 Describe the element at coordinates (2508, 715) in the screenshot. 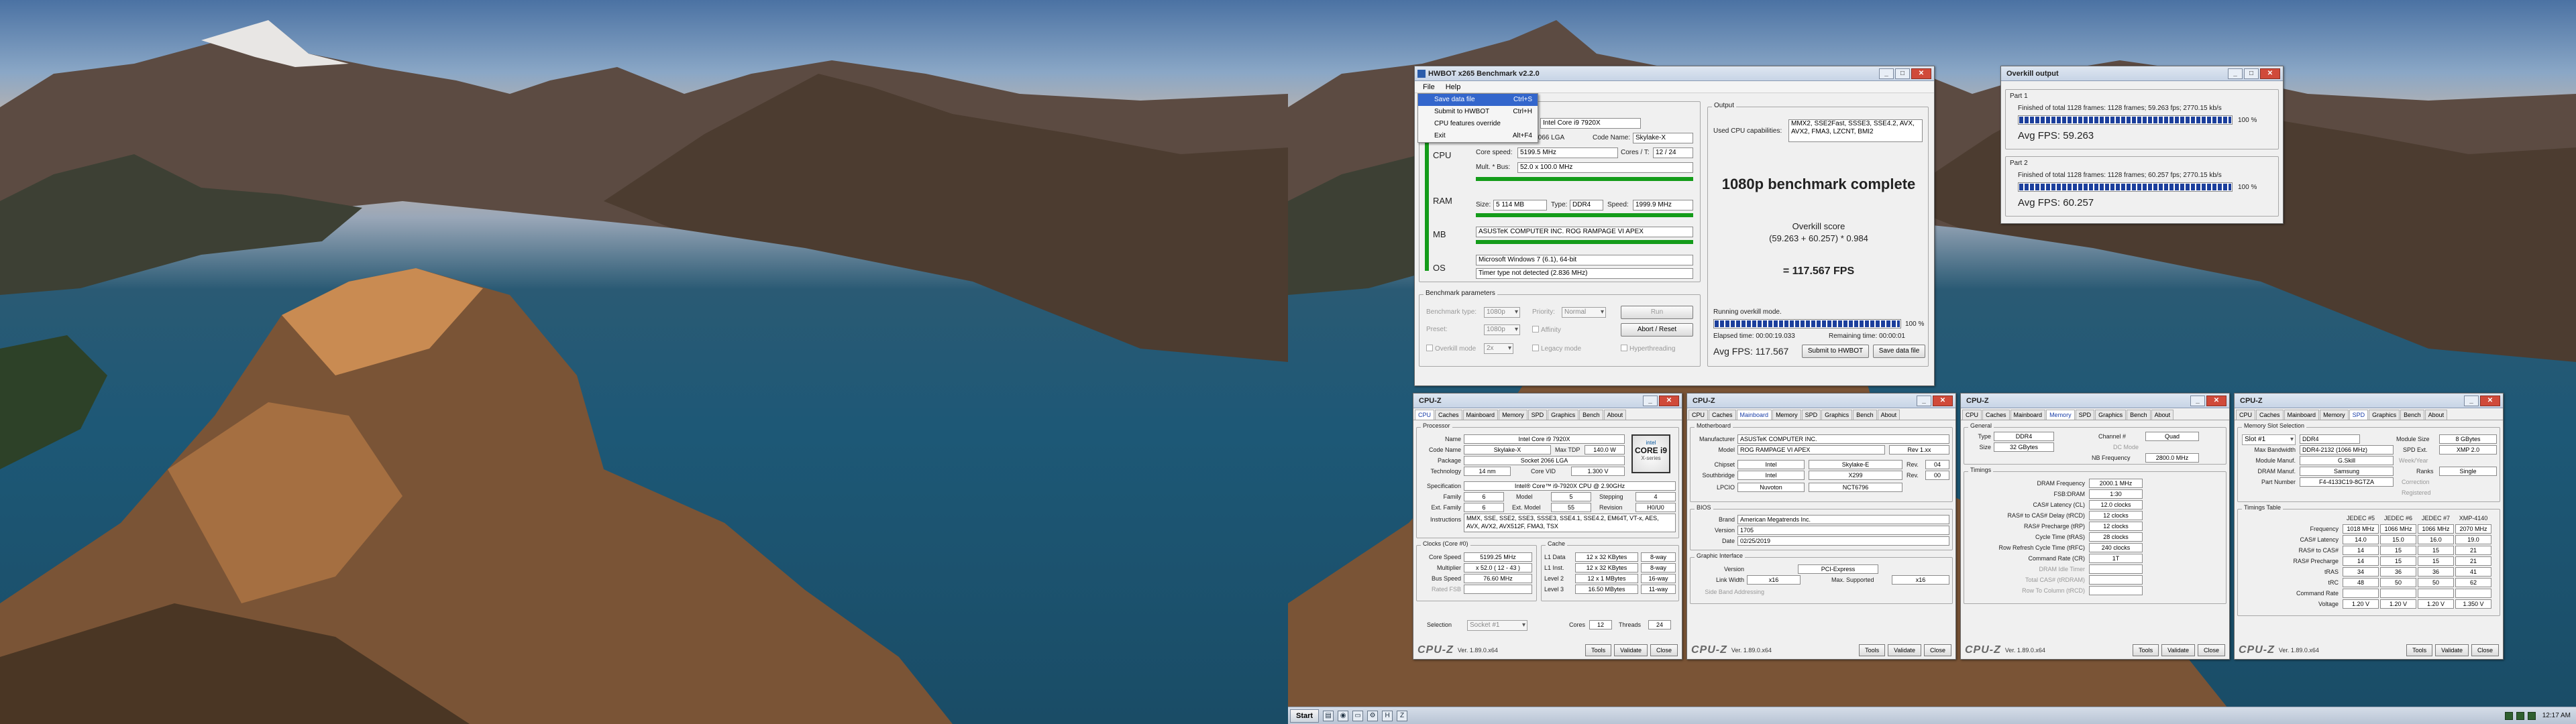

I see `tray-network-icon` at that location.